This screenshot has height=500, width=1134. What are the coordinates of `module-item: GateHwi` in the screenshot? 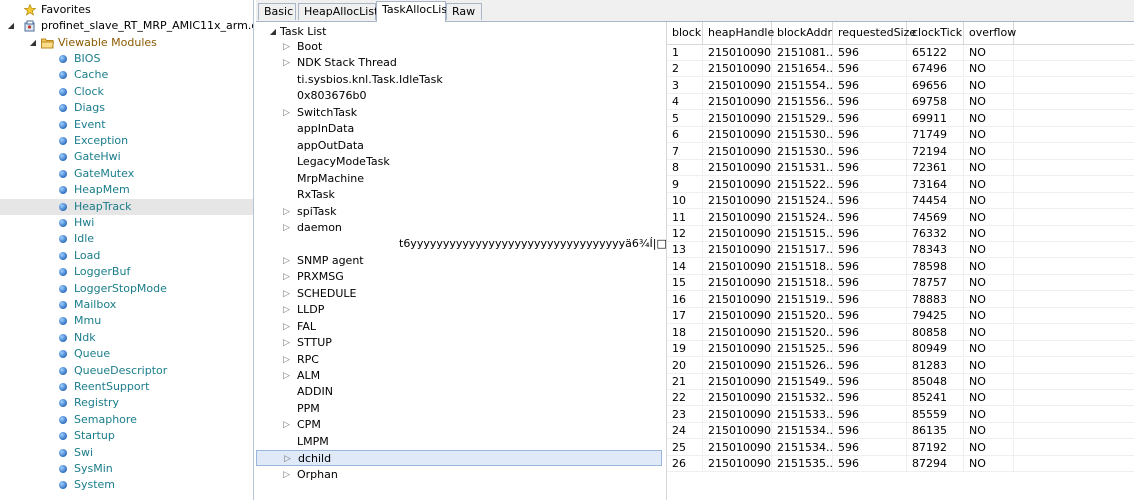 It's located at (126, 157).